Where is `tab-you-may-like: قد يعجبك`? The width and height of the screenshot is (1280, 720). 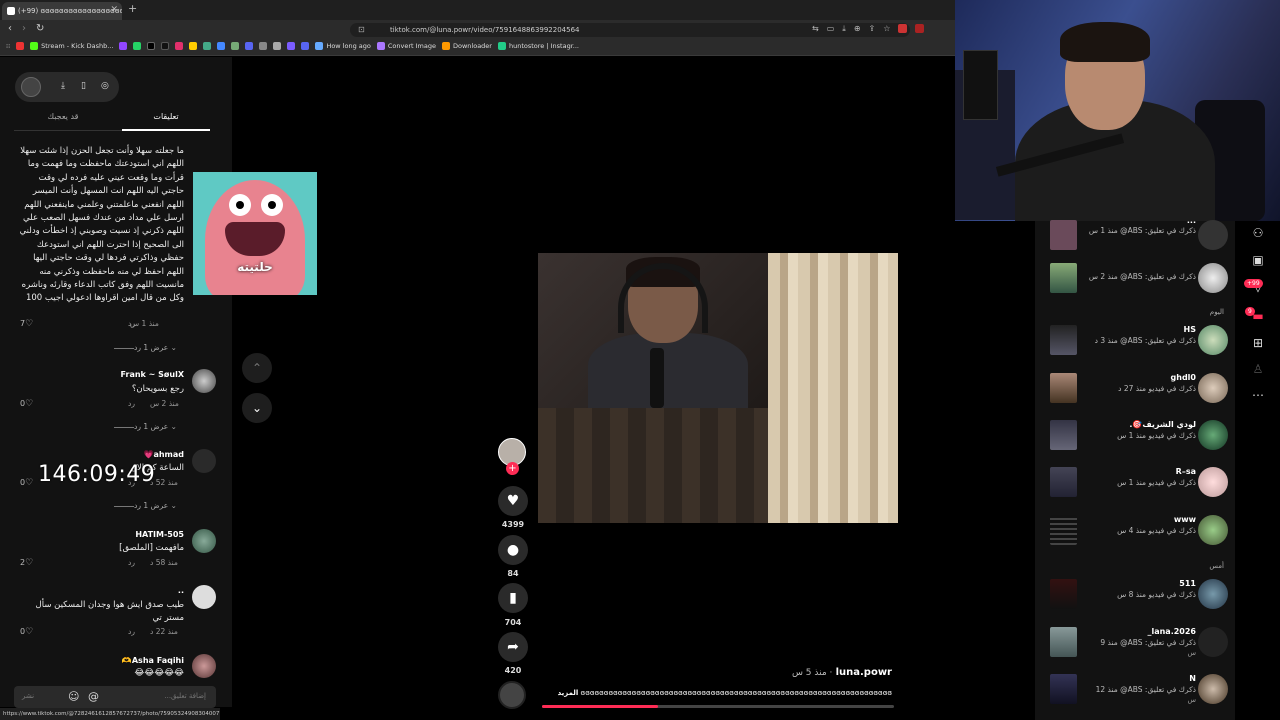 tab-you-may-like: قد يعجبك is located at coordinates (63, 116).